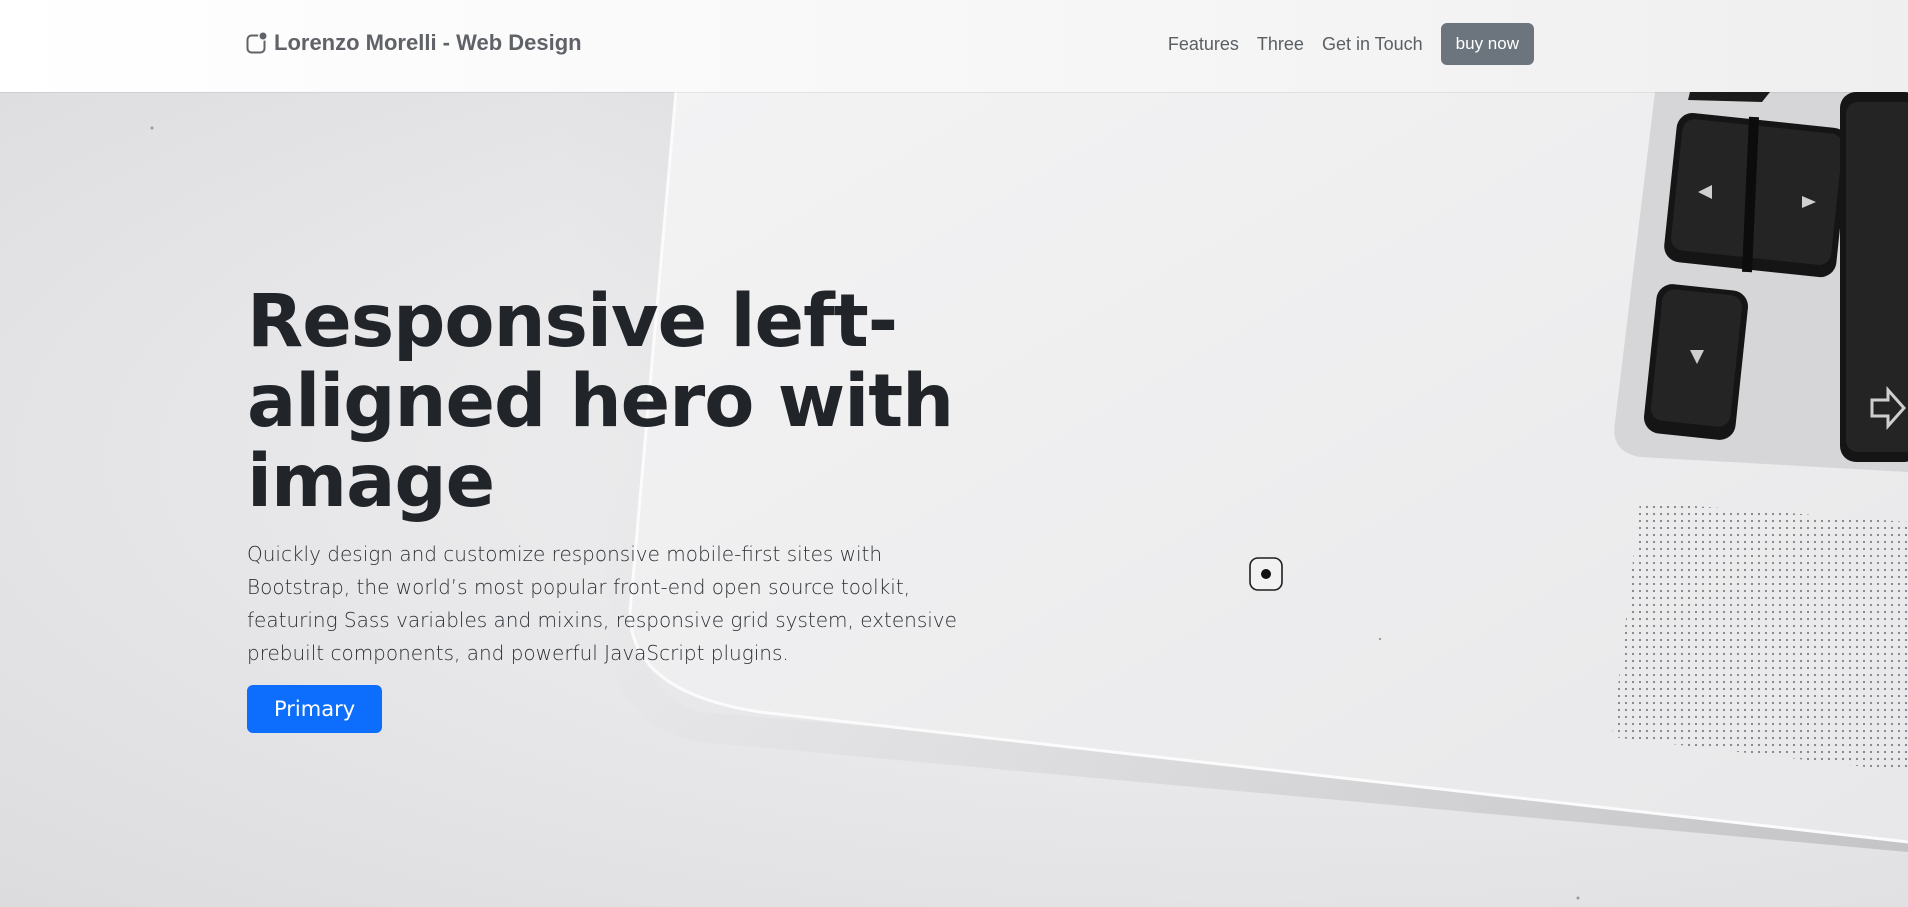  I want to click on nav-links: Features Three Get in Touch buy now, so click(1346, 44).